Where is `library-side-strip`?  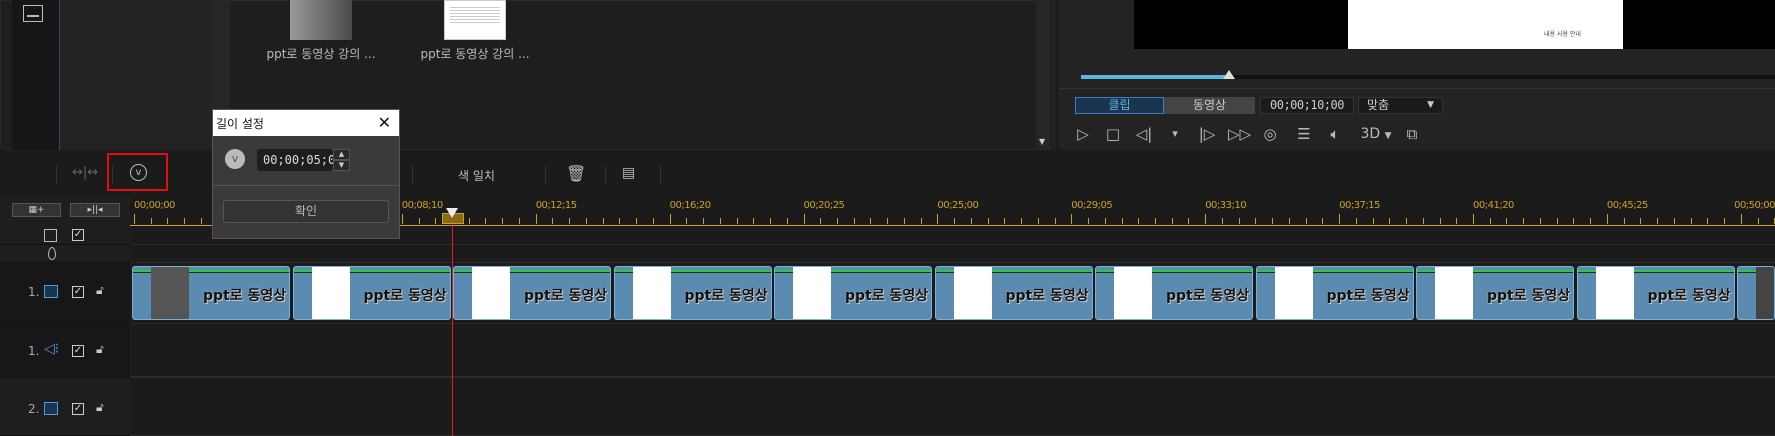 library-side-strip is located at coordinates (36, 75).